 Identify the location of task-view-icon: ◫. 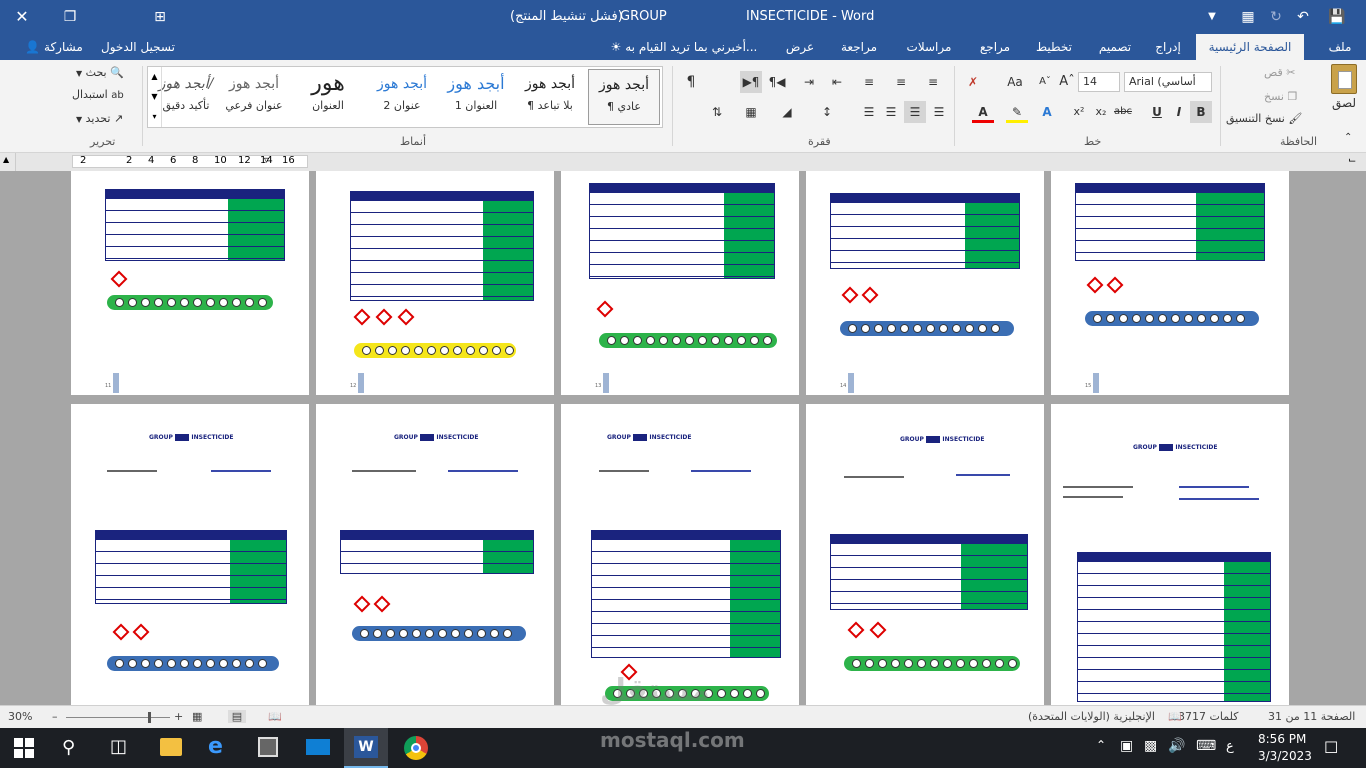
(118, 746).